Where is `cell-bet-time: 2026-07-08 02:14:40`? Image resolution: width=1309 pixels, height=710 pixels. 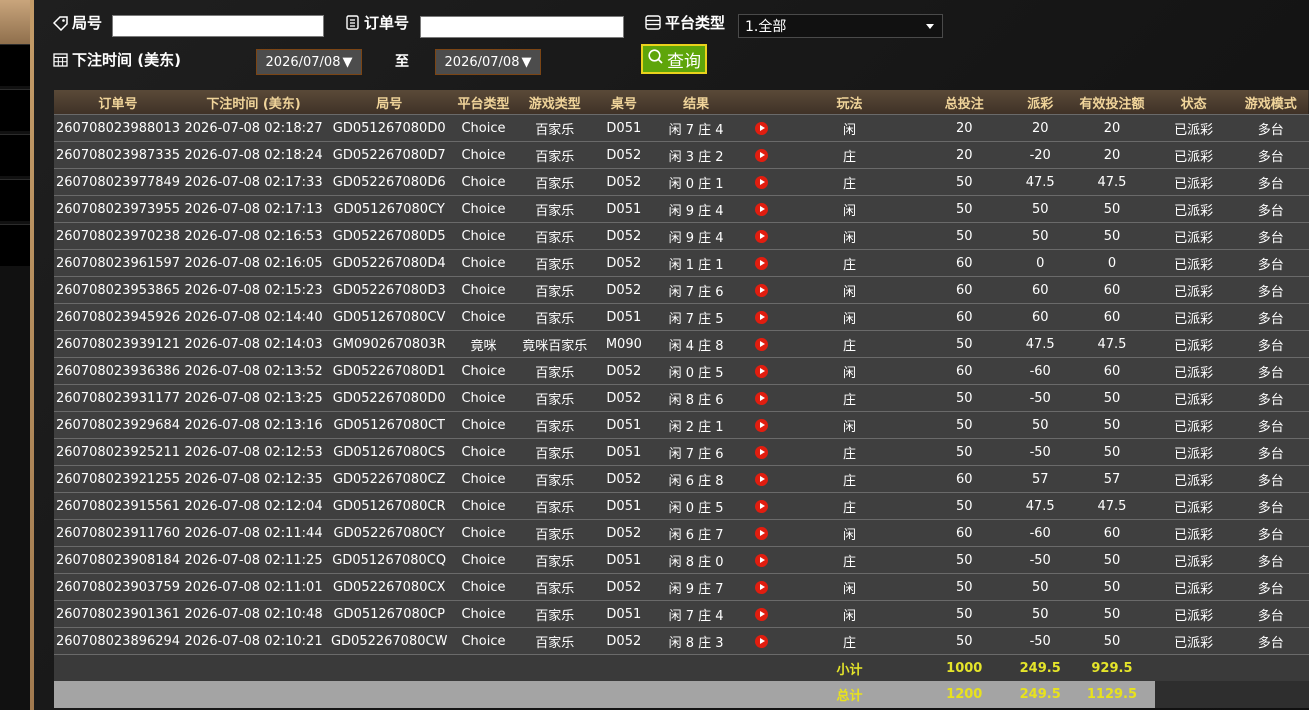 cell-bet-time: 2026-07-08 02:14:40 is located at coordinates (253, 317).